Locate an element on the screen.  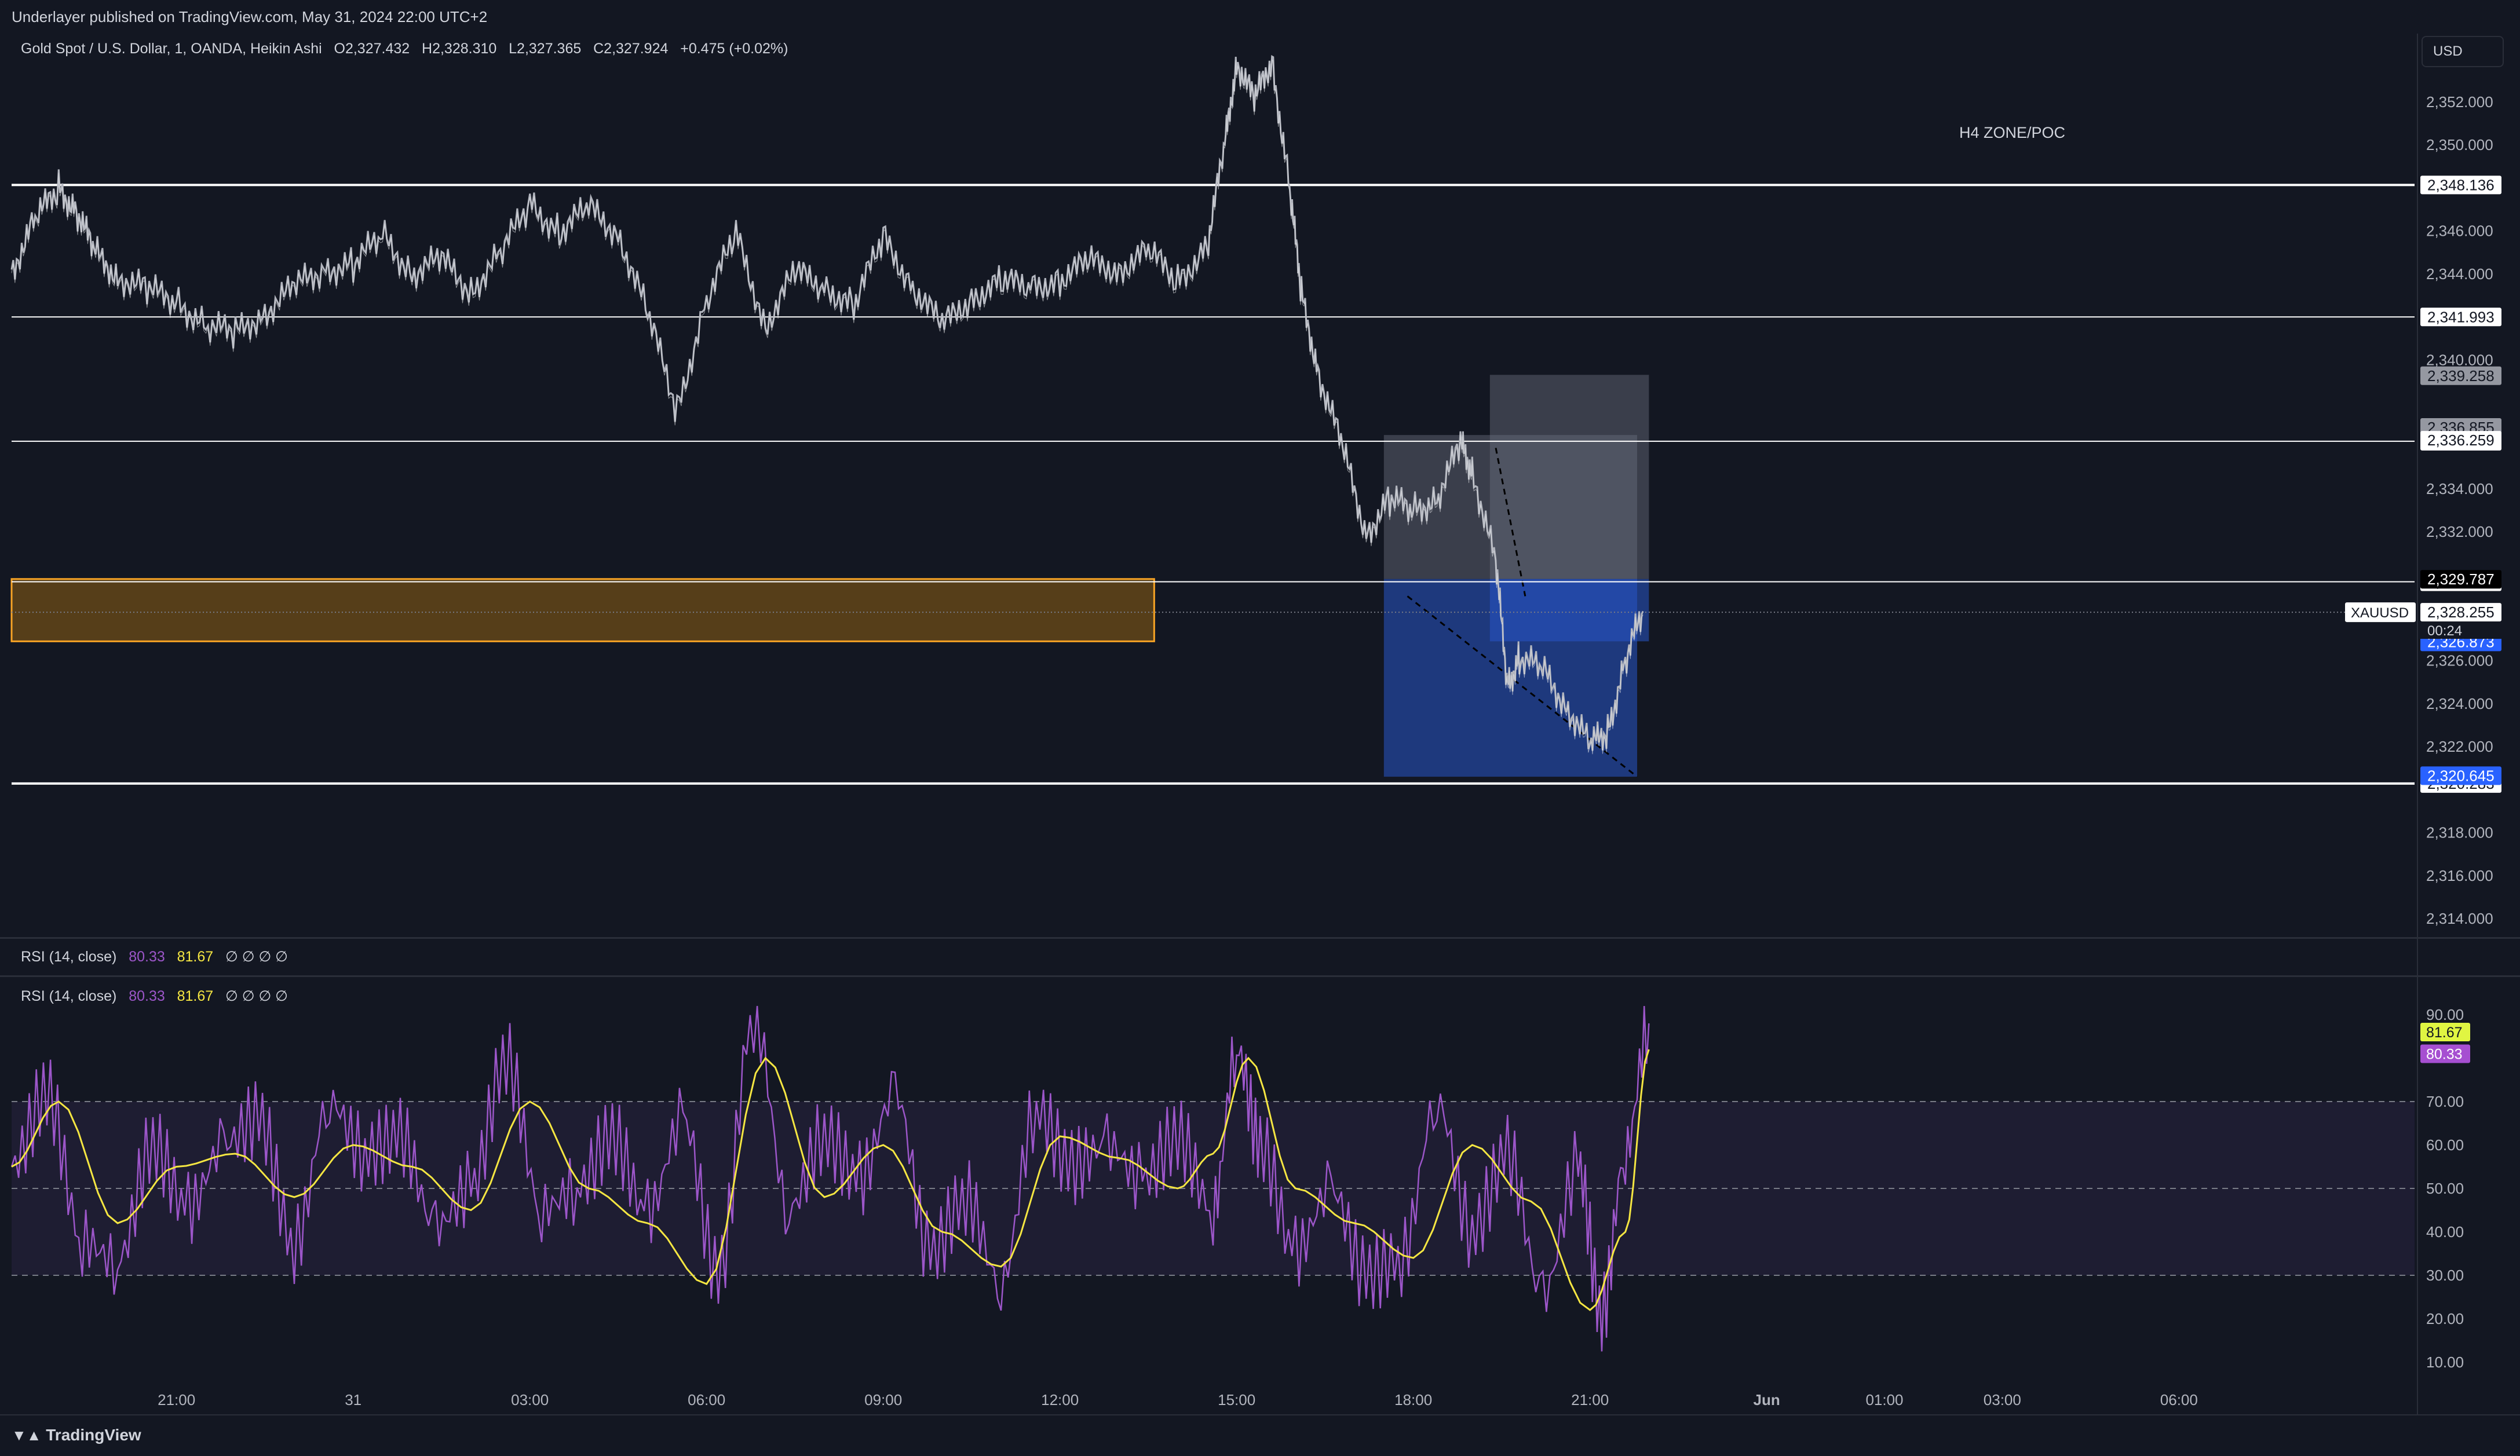
y-tick-label: 2,324.000 is located at coordinates (2459, 704).